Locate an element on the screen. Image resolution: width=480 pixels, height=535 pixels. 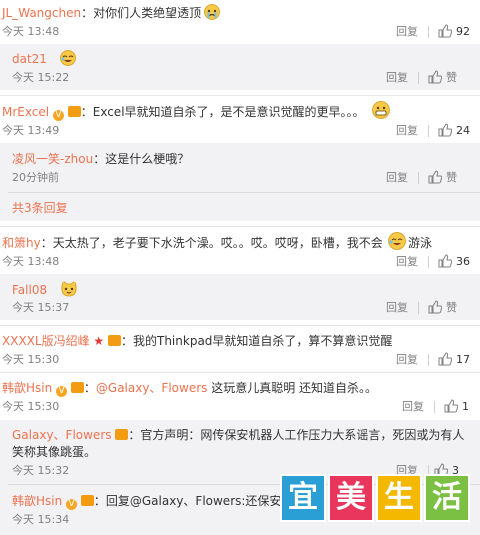
sub-reply-3-reply-button: 回复 is located at coordinates (397, 308).